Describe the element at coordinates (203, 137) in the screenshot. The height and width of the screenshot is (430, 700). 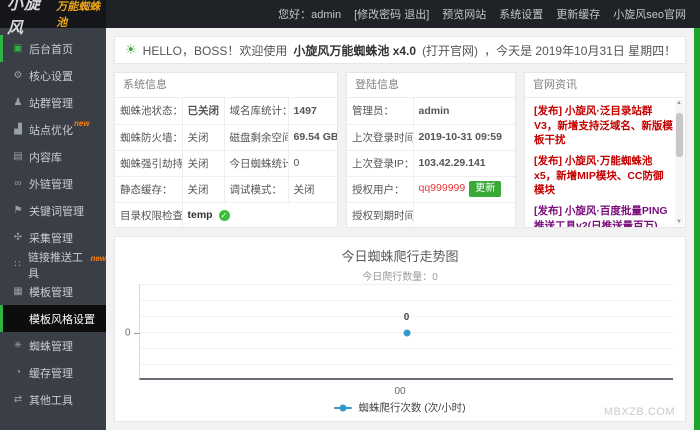
I see `firewall-status-value: 关闭` at that location.